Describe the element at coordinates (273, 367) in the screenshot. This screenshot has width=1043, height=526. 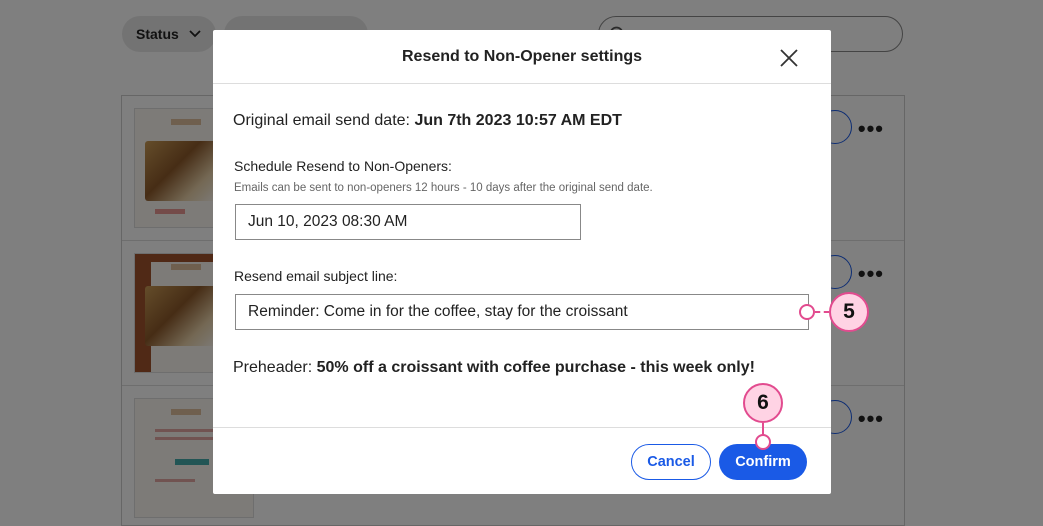
I see `preheader-label: Preheader:` at that location.